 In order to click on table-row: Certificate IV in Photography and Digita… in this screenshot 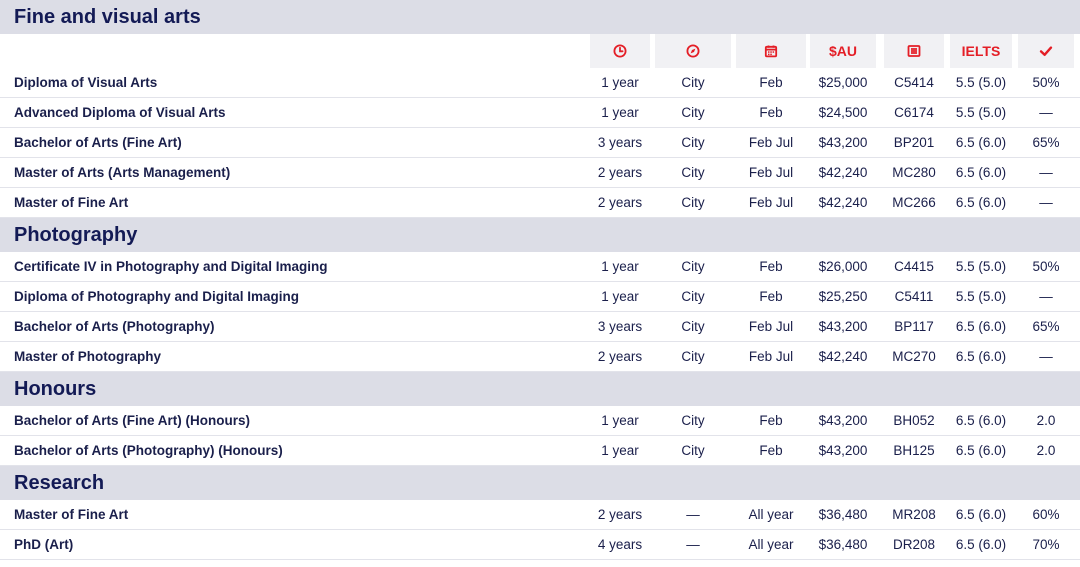, I will do `click(540, 267)`.